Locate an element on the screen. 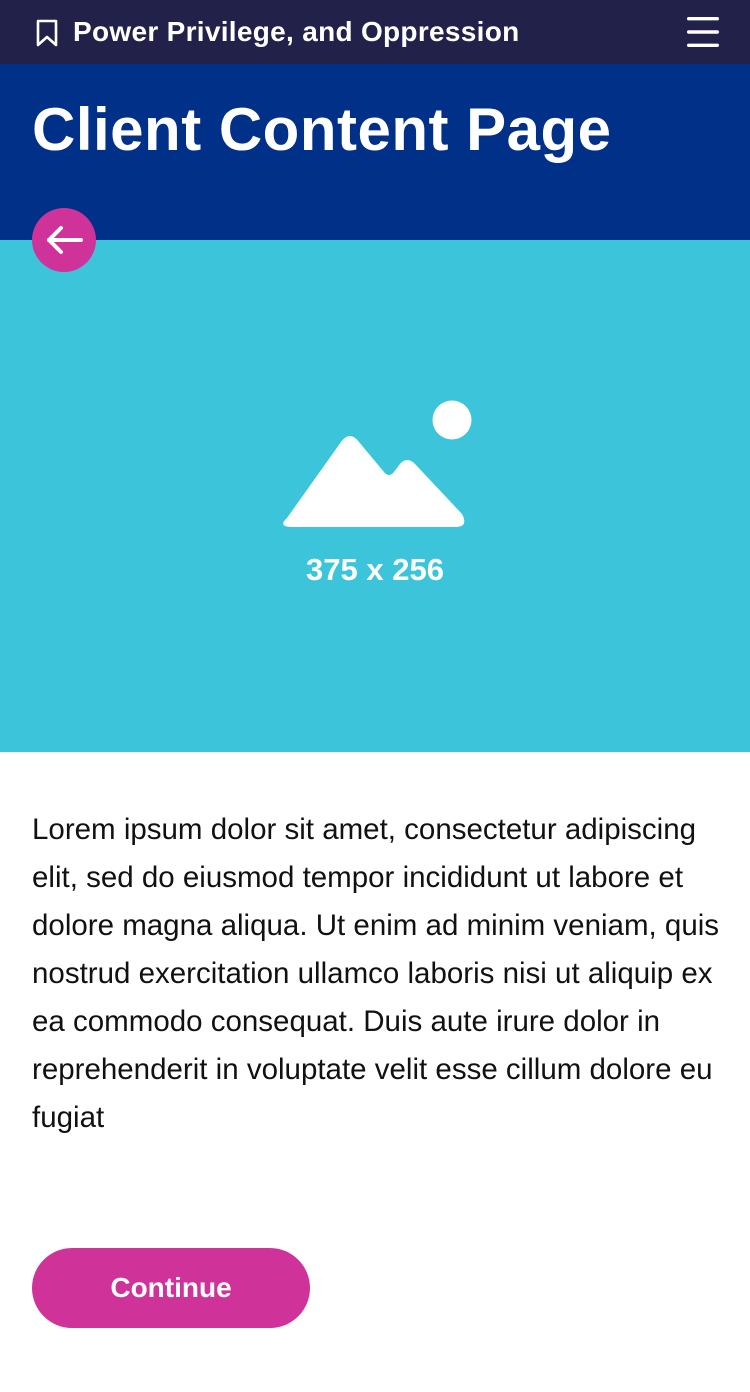  back-button is located at coordinates (64, 240).